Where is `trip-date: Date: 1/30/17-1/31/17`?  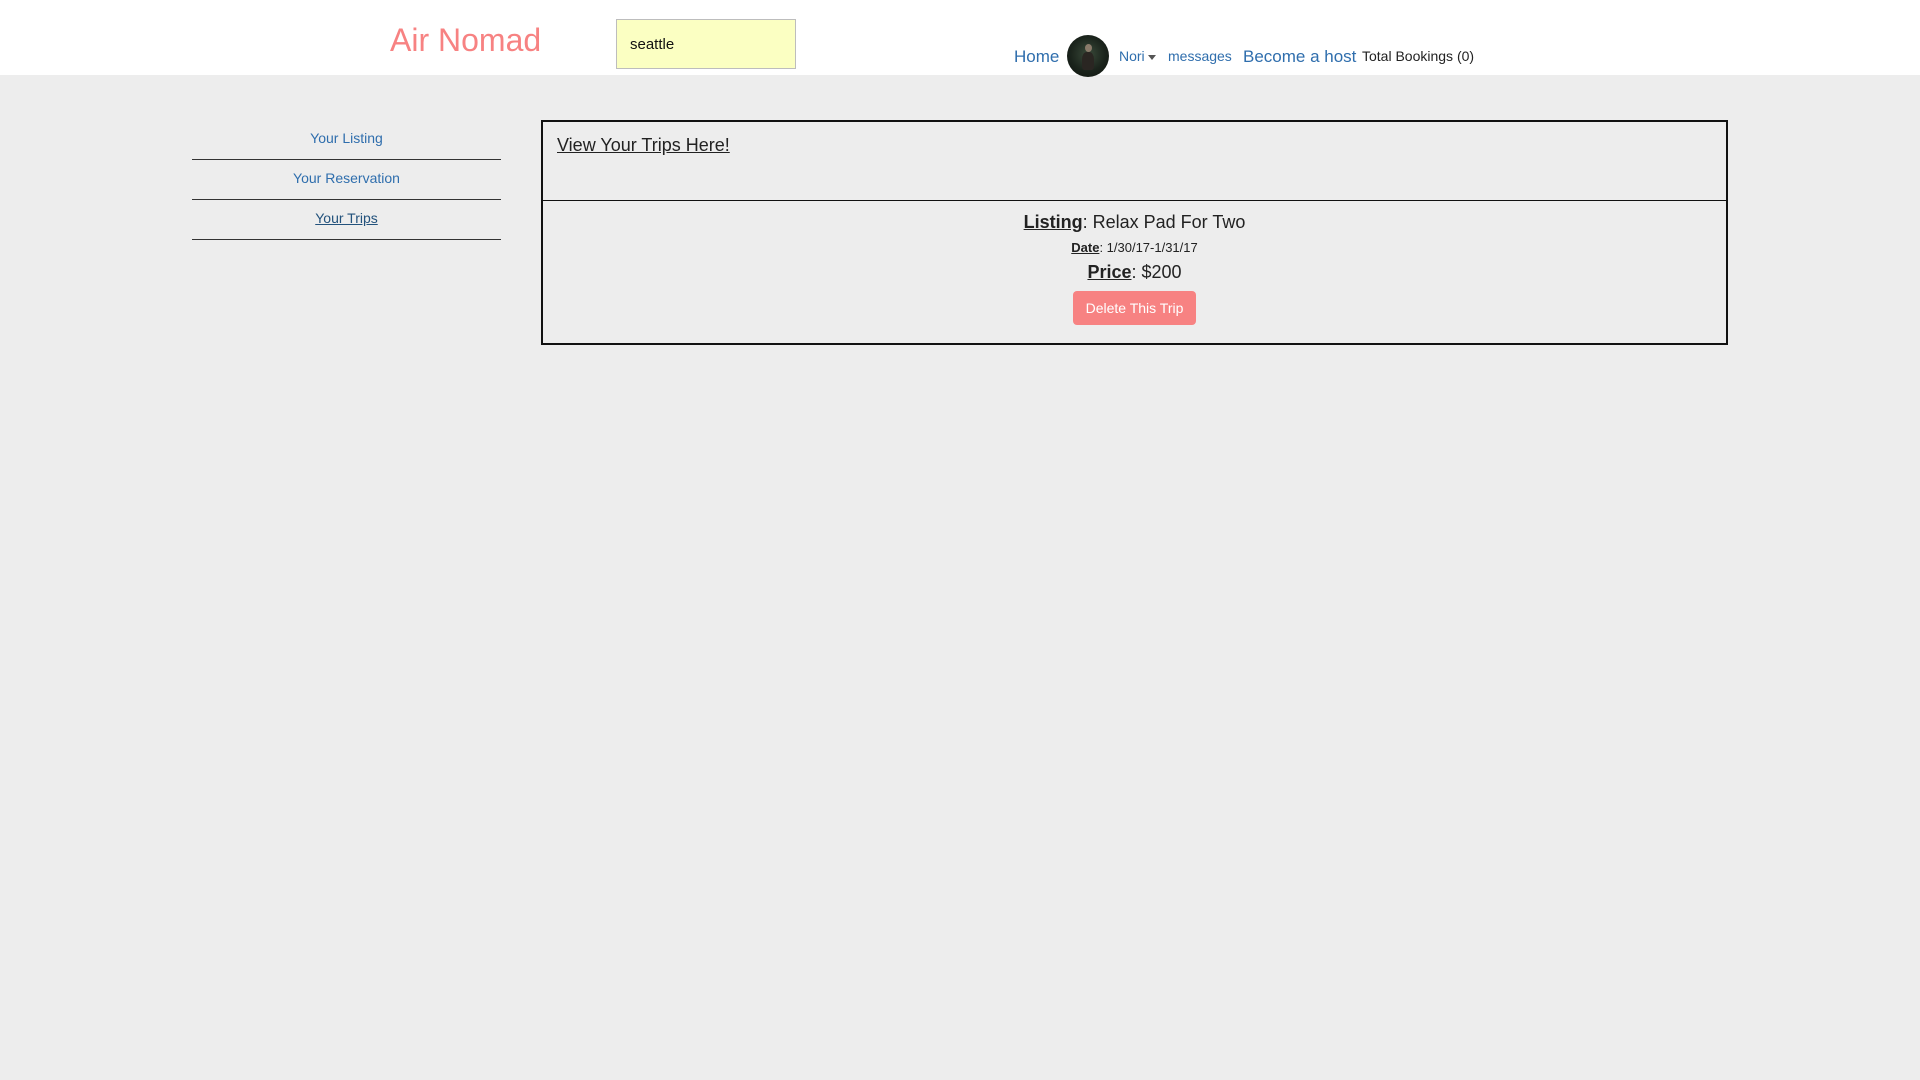 trip-date: Date: 1/30/17-1/31/17 is located at coordinates (1134, 248).